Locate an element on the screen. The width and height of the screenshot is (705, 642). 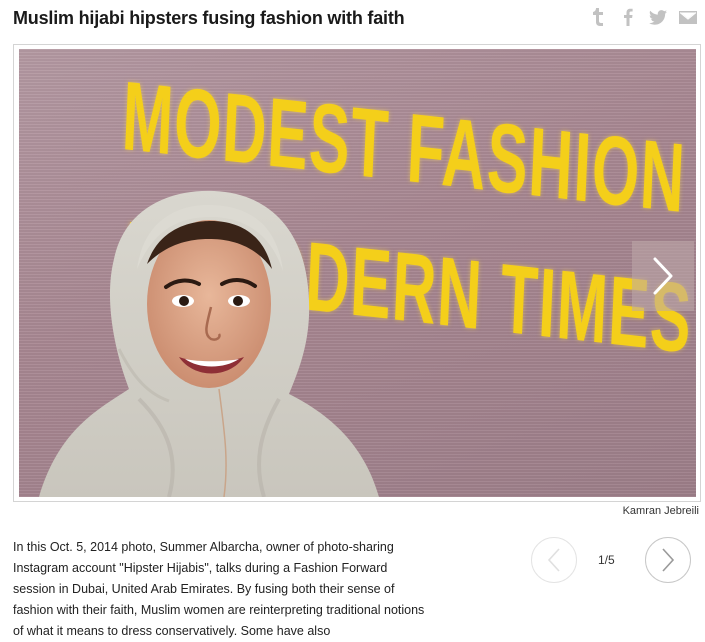
twitter-icon is located at coordinates (658, 17).